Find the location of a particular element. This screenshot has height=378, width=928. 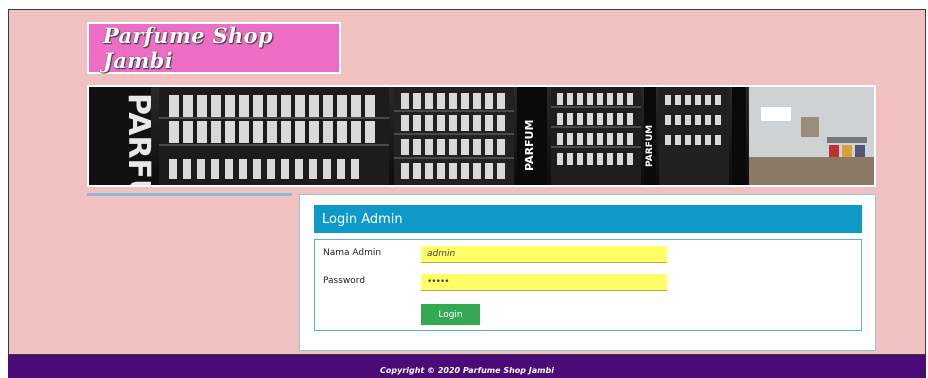

copyright-text: Copyright © 2020 Parfume Shop Jambi is located at coordinates (467, 370).